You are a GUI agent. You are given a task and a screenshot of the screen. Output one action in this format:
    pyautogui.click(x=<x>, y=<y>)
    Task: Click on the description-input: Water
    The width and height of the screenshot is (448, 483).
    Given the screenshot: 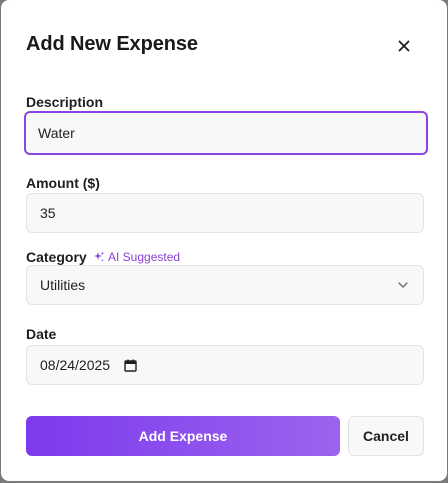 What is the action you would take?
    pyautogui.click(x=226, y=133)
    